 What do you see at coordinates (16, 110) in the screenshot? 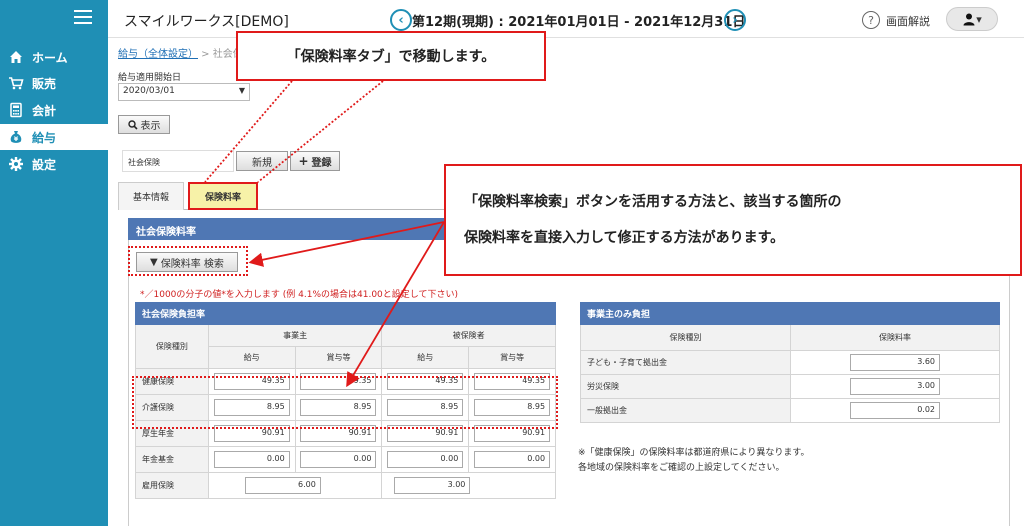
I see `calculator-icon` at bounding box center [16, 110].